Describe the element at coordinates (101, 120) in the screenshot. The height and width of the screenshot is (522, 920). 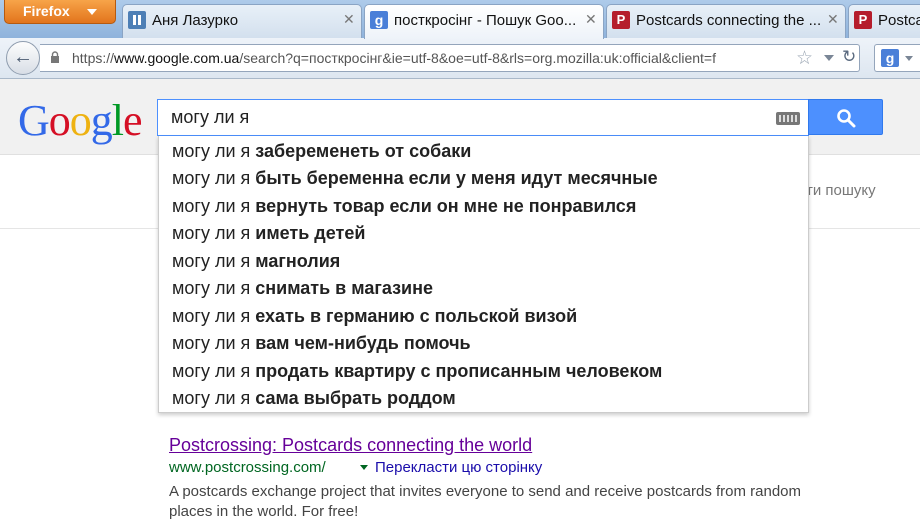
I see `logo-letter: g` at that location.